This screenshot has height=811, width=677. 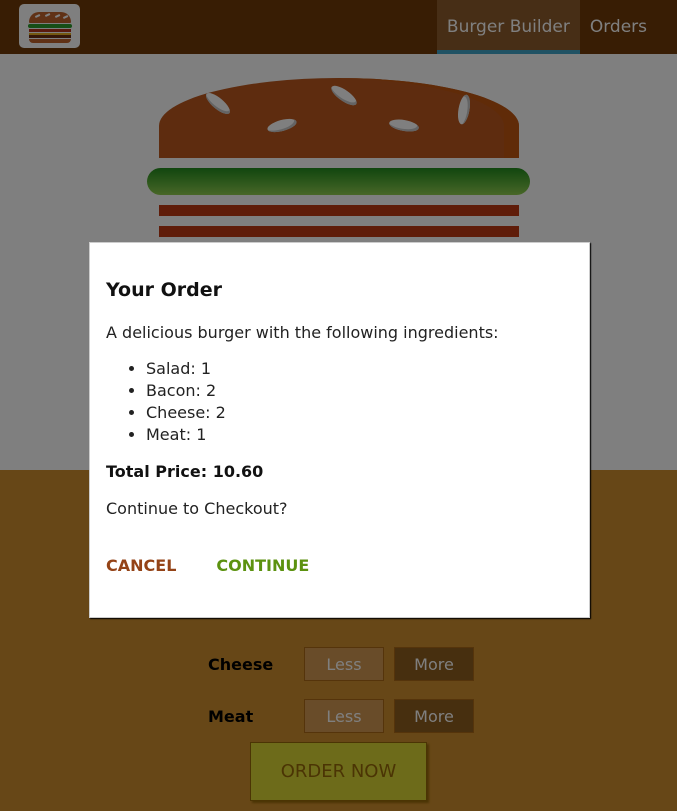 What do you see at coordinates (359, 435) in the screenshot?
I see `list-item: Meat: 1` at bounding box center [359, 435].